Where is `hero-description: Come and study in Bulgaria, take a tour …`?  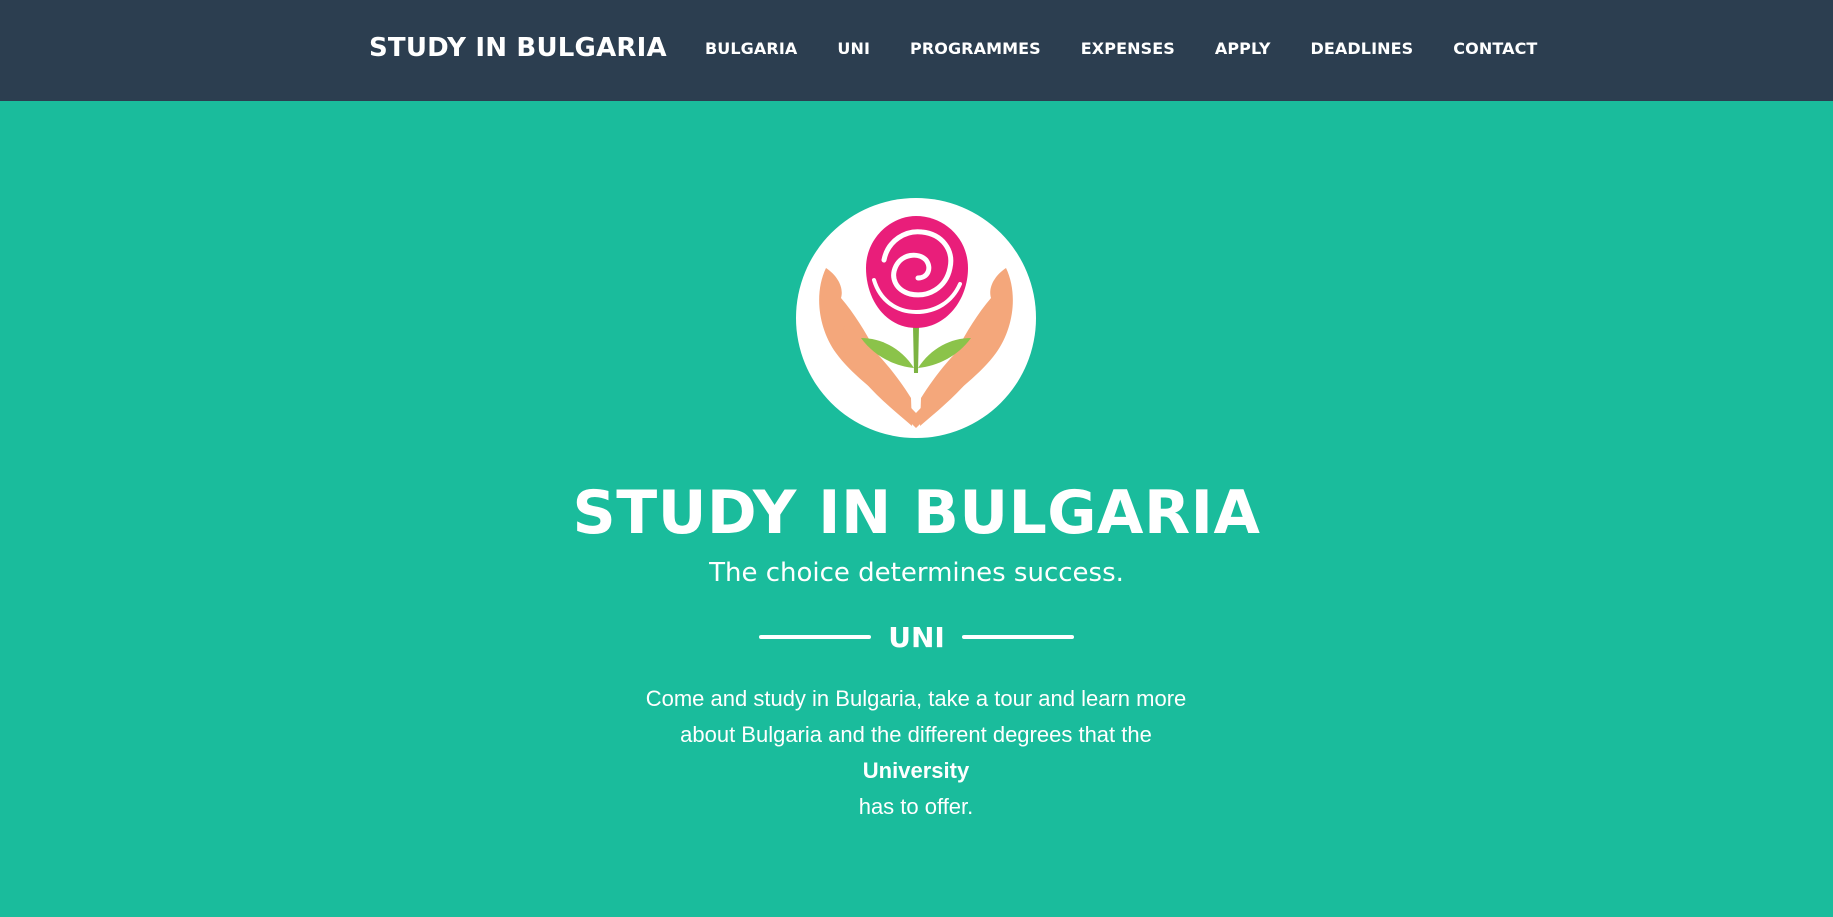 hero-description: Come and study in Bulgaria, take a tour … is located at coordinates (916, 753).